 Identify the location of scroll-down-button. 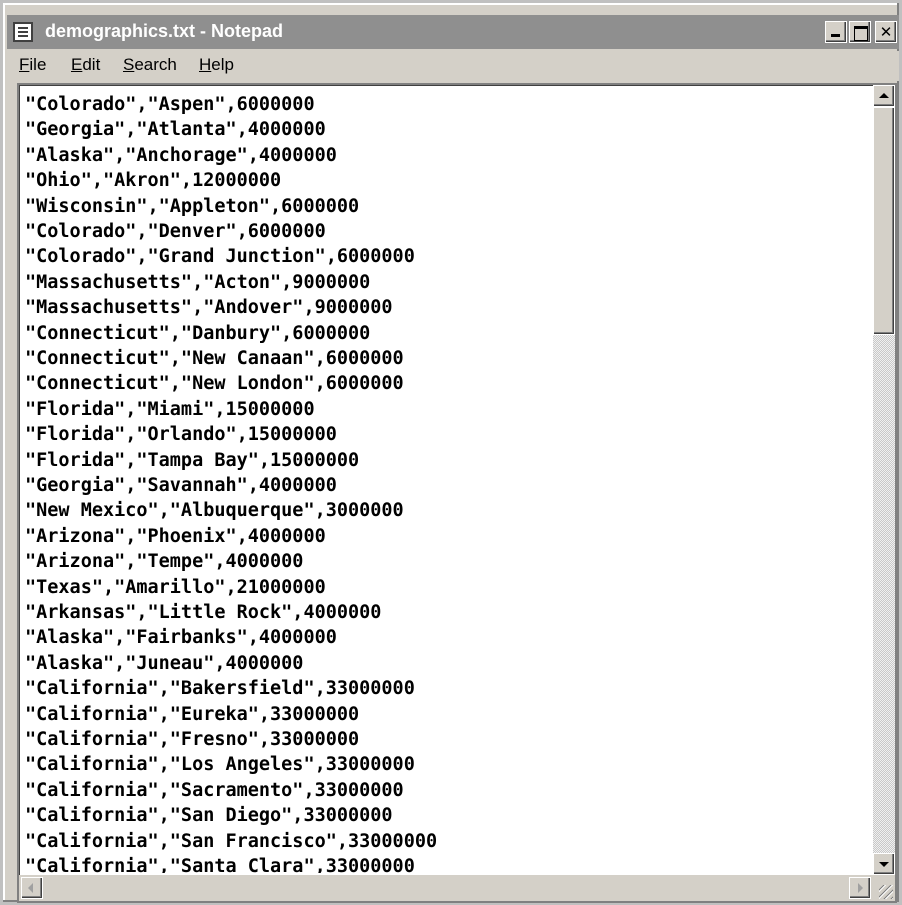
(884, 864).